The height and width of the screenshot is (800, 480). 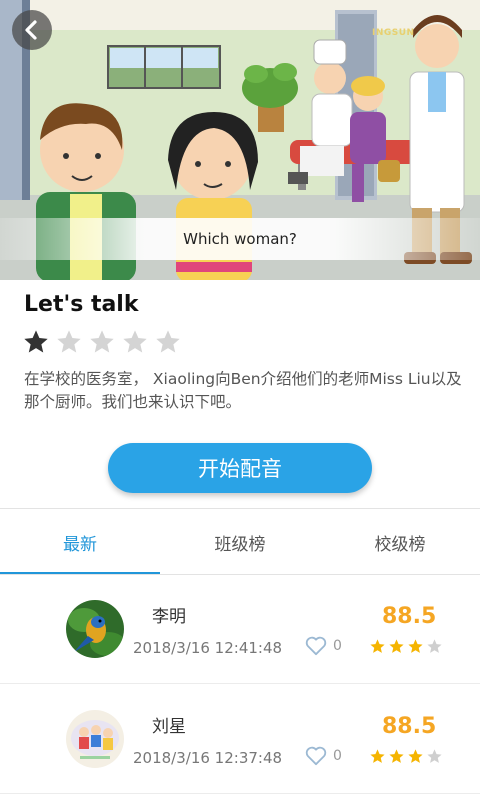 What do you see at coordinates (240, 630) in the screenshot?
I see `list-item: 李明 2018/3/16 12:41:48 0 88.5` at bounding box center [240, 630].